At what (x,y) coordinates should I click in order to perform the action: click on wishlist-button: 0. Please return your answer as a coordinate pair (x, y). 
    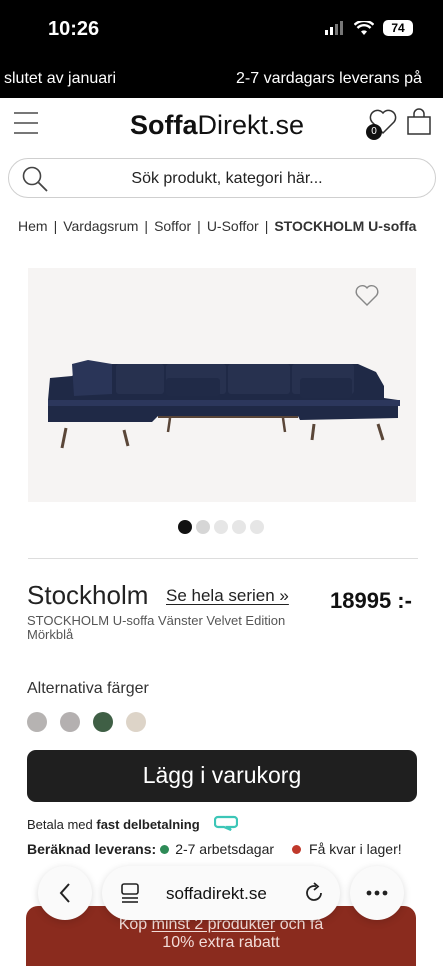
    Looking at the image, I should click on (381, 124).